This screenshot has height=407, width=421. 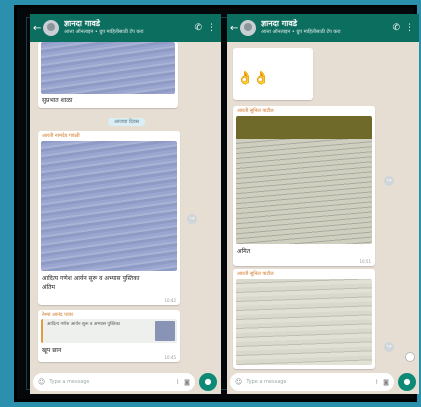 What do you see at coordinates (52, 350) in the screenshot?
I see `message-text: खूप छान` at bounding box center [52, 350].